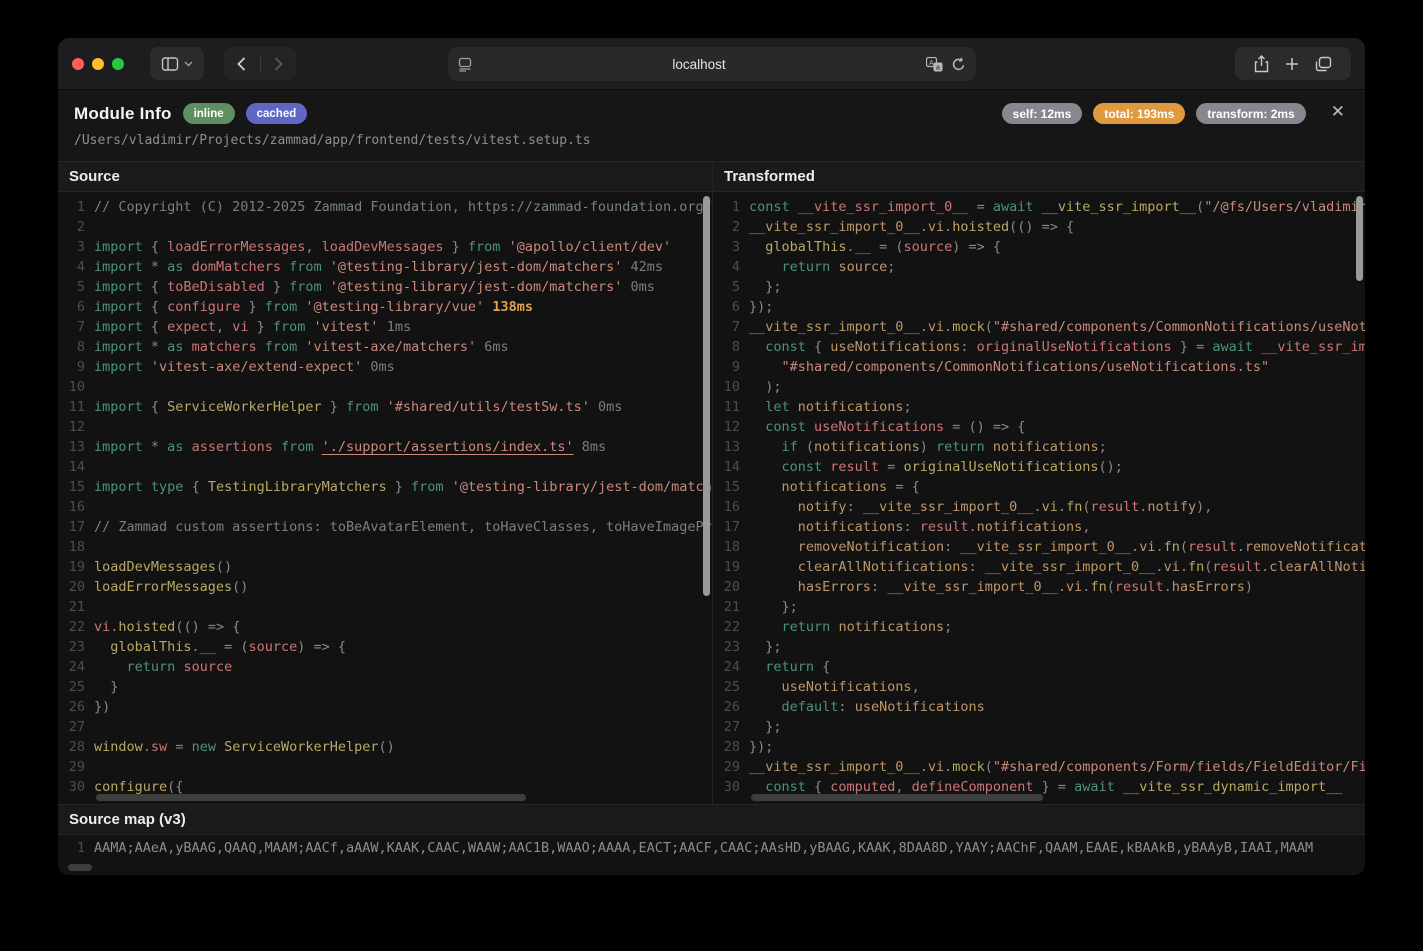  Describe the element at coordinates (385, 367) in the screenshot. I see `code-line: 9 import 'vitest-axe/extend-expect' 0ms` at that location.